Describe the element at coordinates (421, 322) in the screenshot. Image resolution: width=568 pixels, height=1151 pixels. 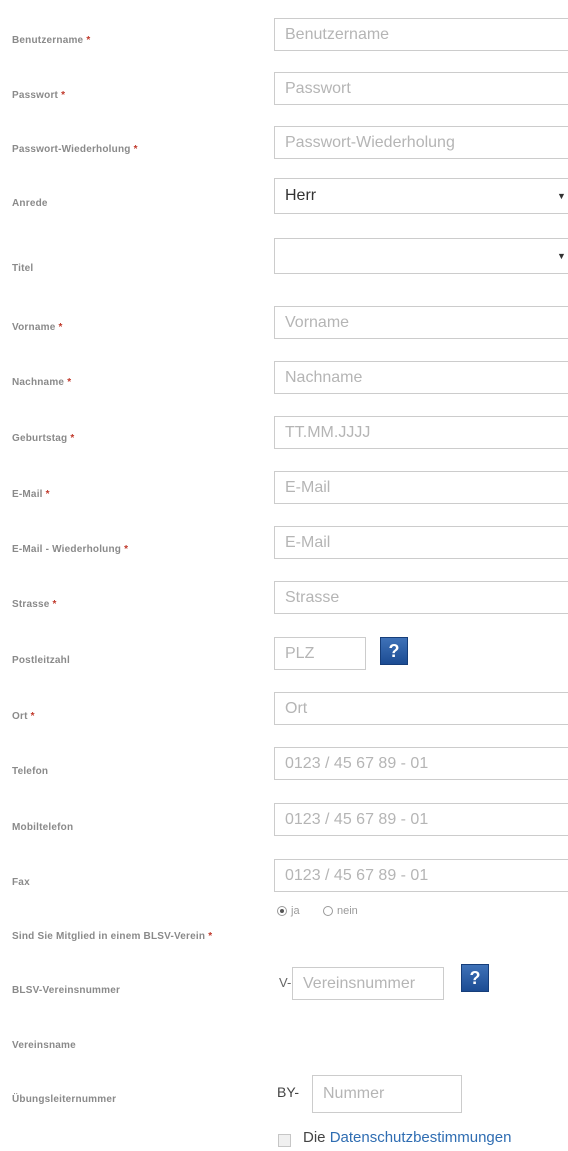
I see `firstname-input` at that location.